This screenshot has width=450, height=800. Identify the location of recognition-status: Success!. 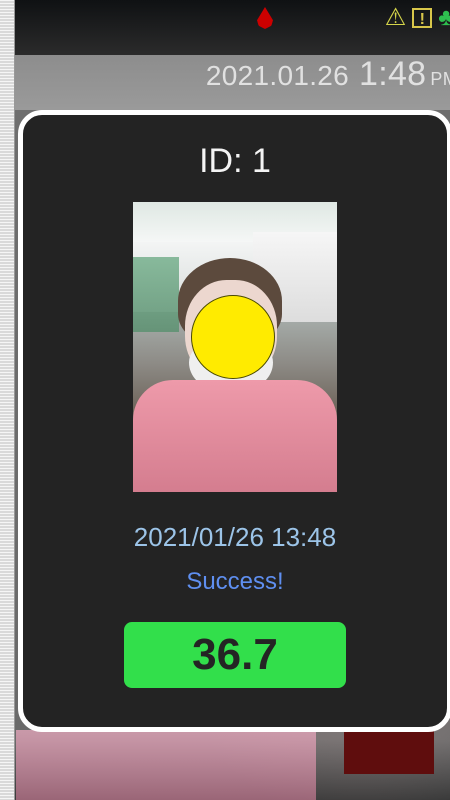
(235, 581).